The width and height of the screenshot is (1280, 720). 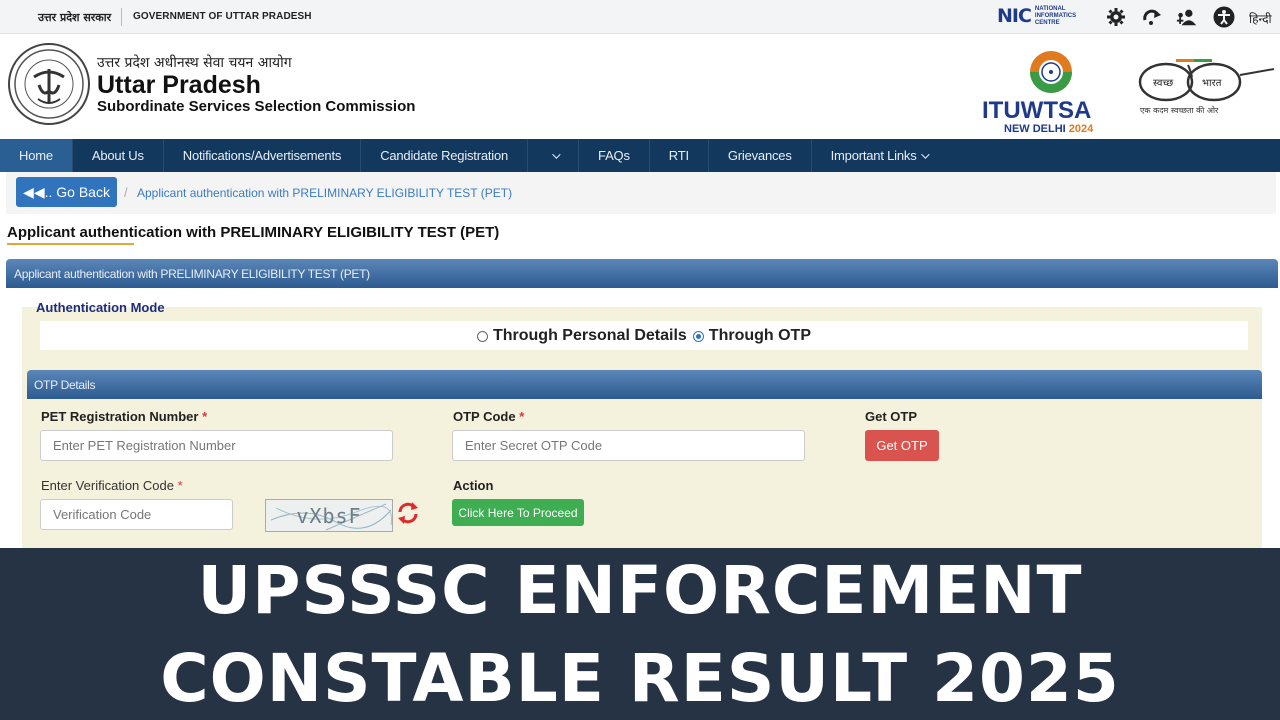 What do you see at coordinates (698, 336) in the screenshot?
I see `radio-button-selected` at bounding box center [698, 336].